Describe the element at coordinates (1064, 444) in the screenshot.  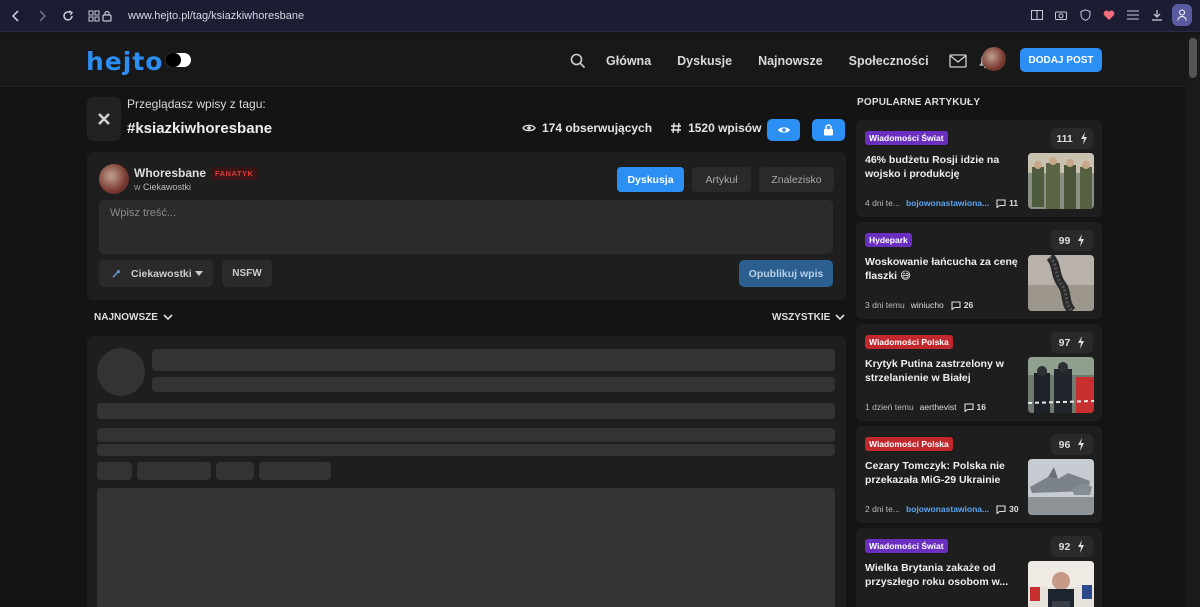
I see `score-value: 96` at that location.